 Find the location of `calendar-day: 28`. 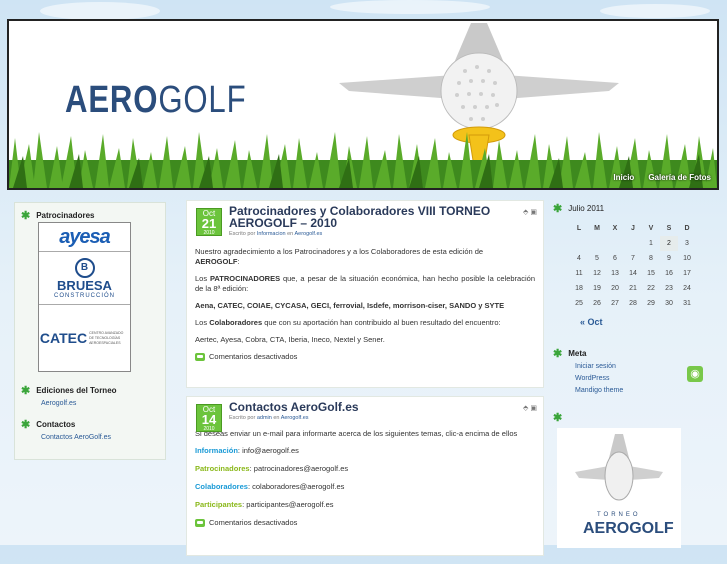

calendar-day: 28 is located at coordinates (633, 303).